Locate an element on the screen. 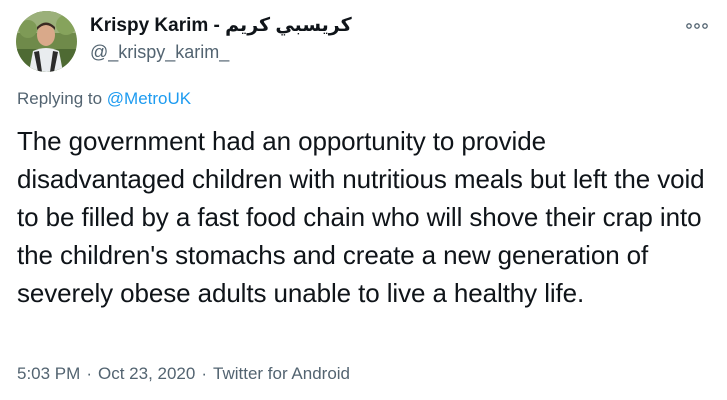 The width and height of the screenshot is (727, 400). profile-photo-icon is located at coordinates (46, 41).